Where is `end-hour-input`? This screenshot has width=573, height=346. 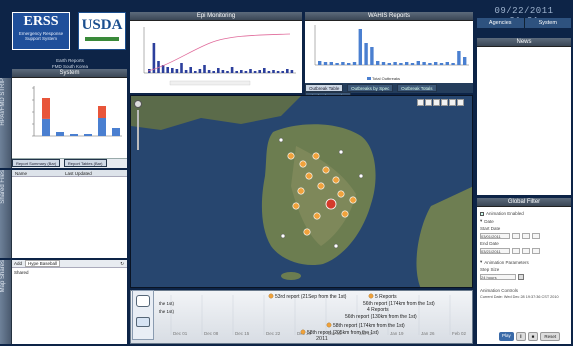 end-hour-input is located at coordinates (516, 251).